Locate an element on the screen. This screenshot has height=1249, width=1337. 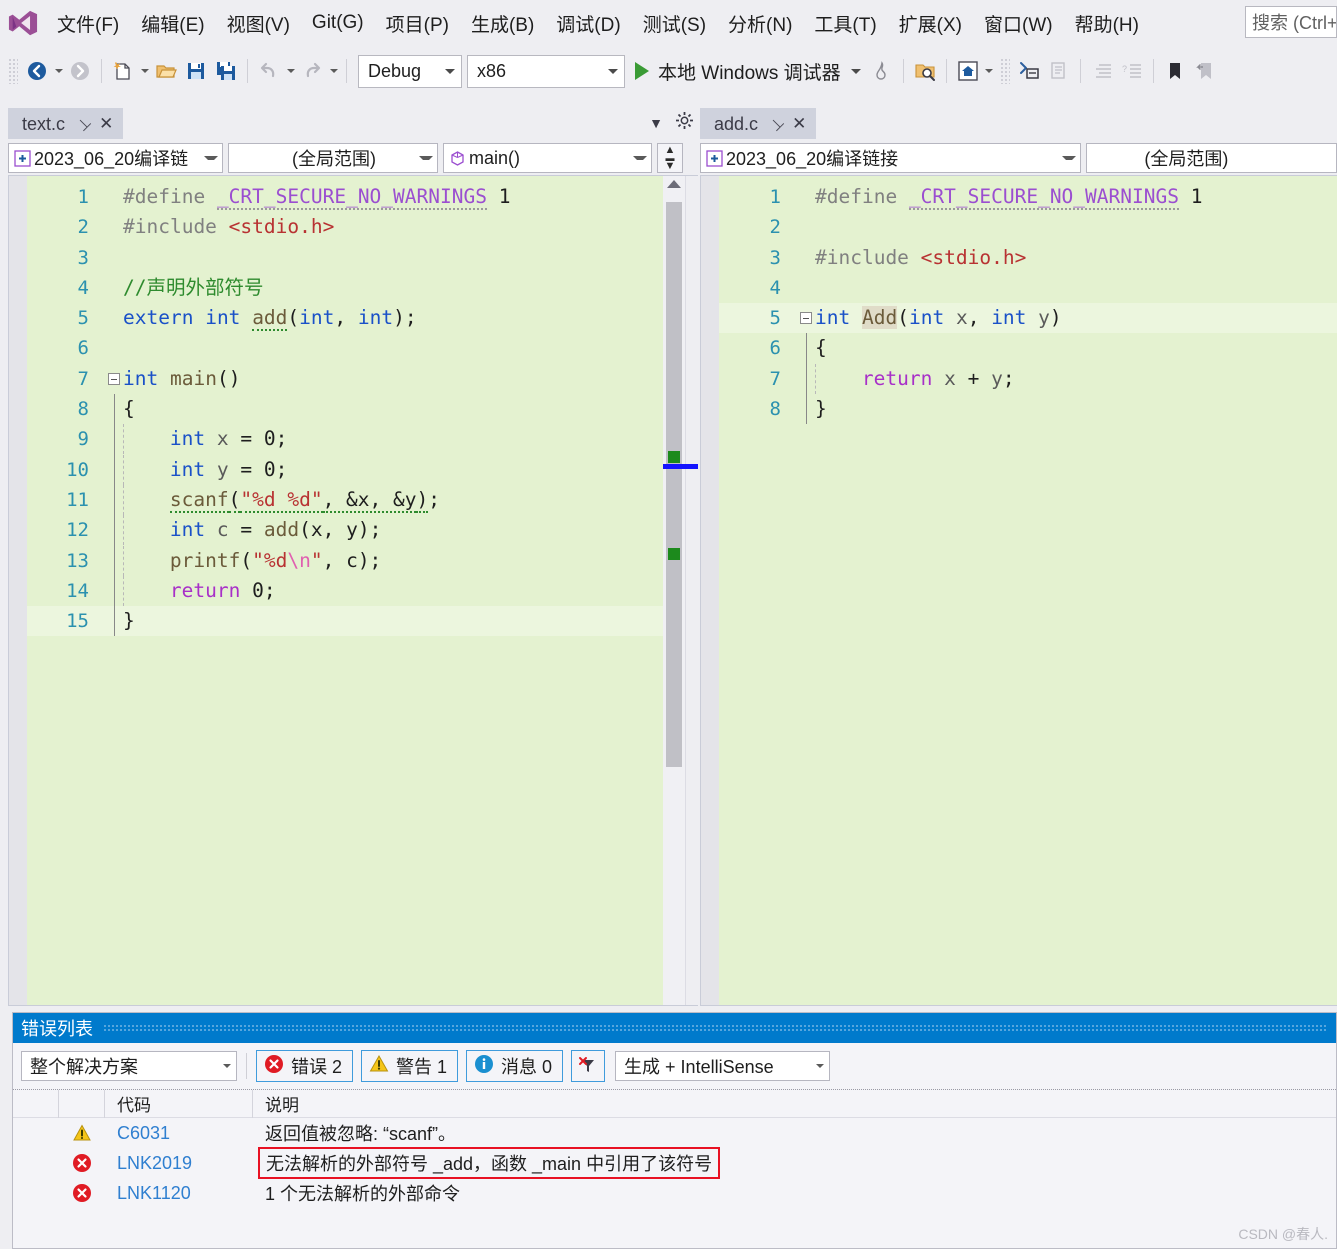
error-scope-dropdown: 整个解决方案 is located at coordinates (129, 1066).